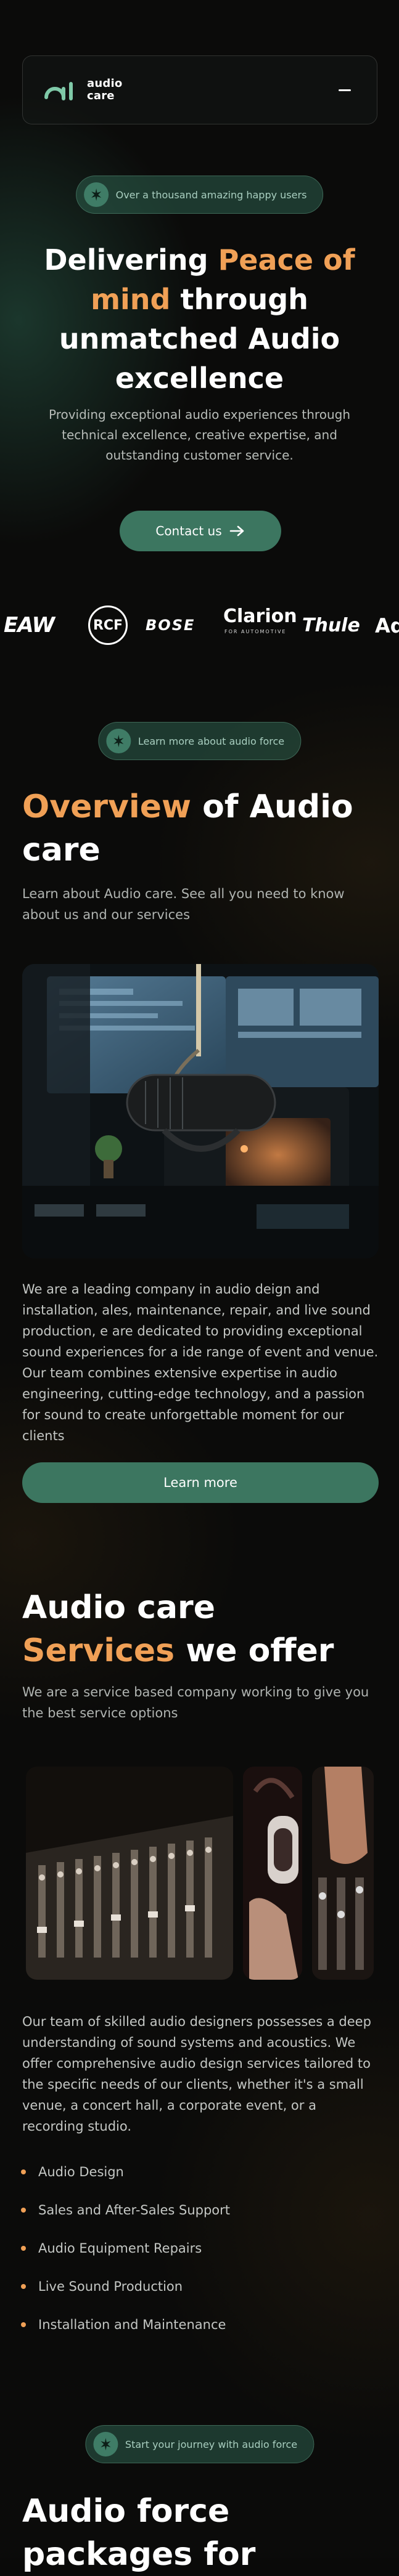  I want to click on brand-partial: Ad, so click(387, 626).